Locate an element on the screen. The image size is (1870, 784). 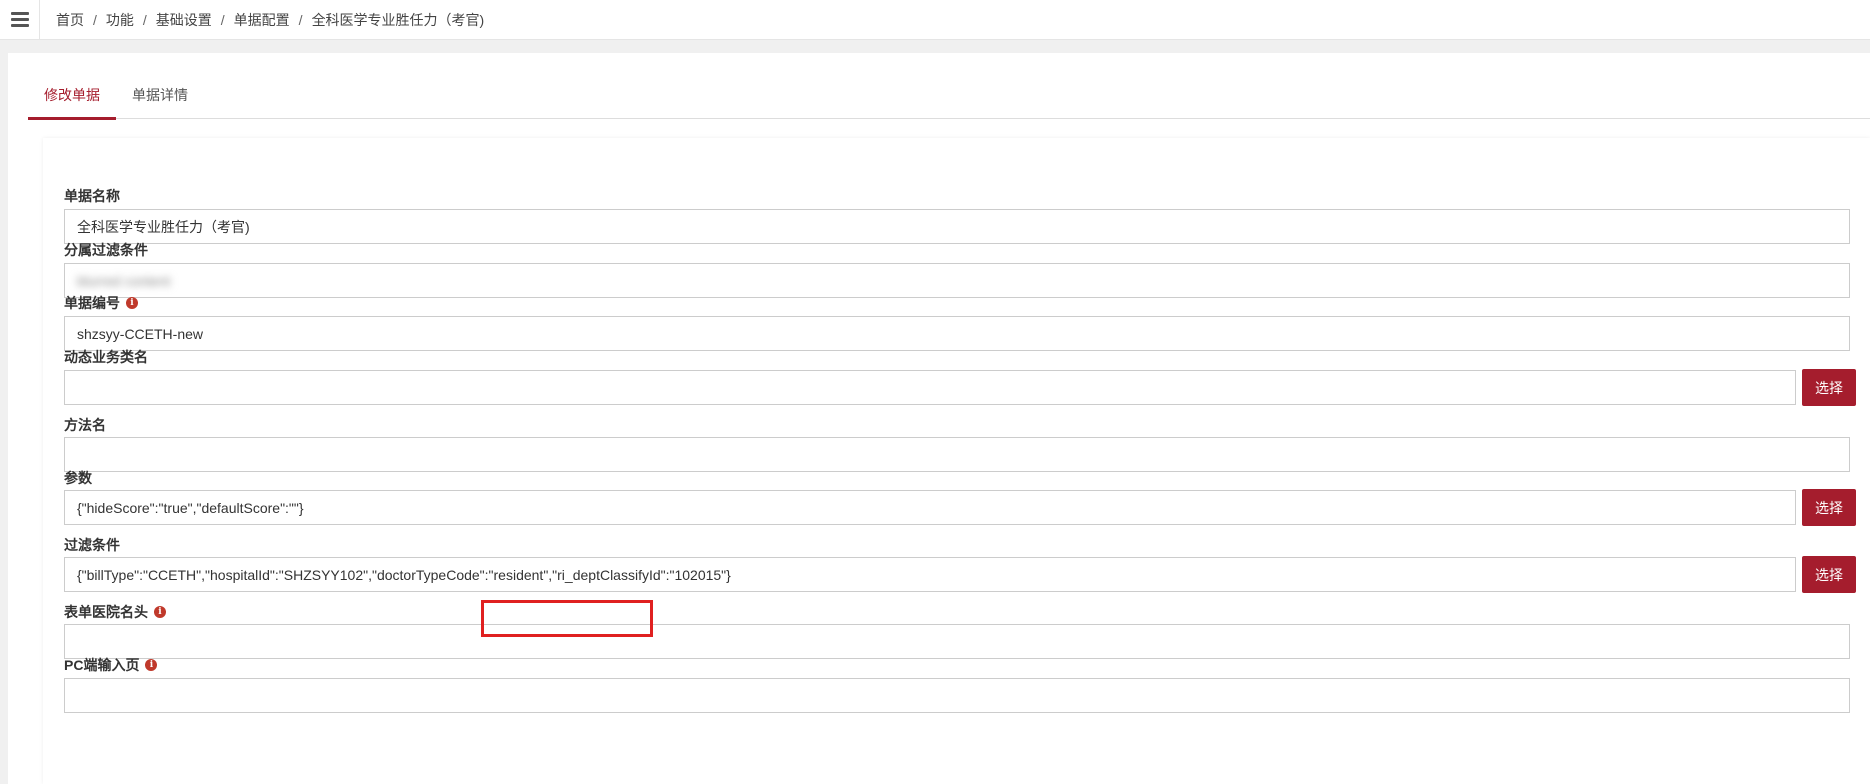
bill-name-value: 全科医学专业胜任力（考官) is located at coordinates (163, 226).